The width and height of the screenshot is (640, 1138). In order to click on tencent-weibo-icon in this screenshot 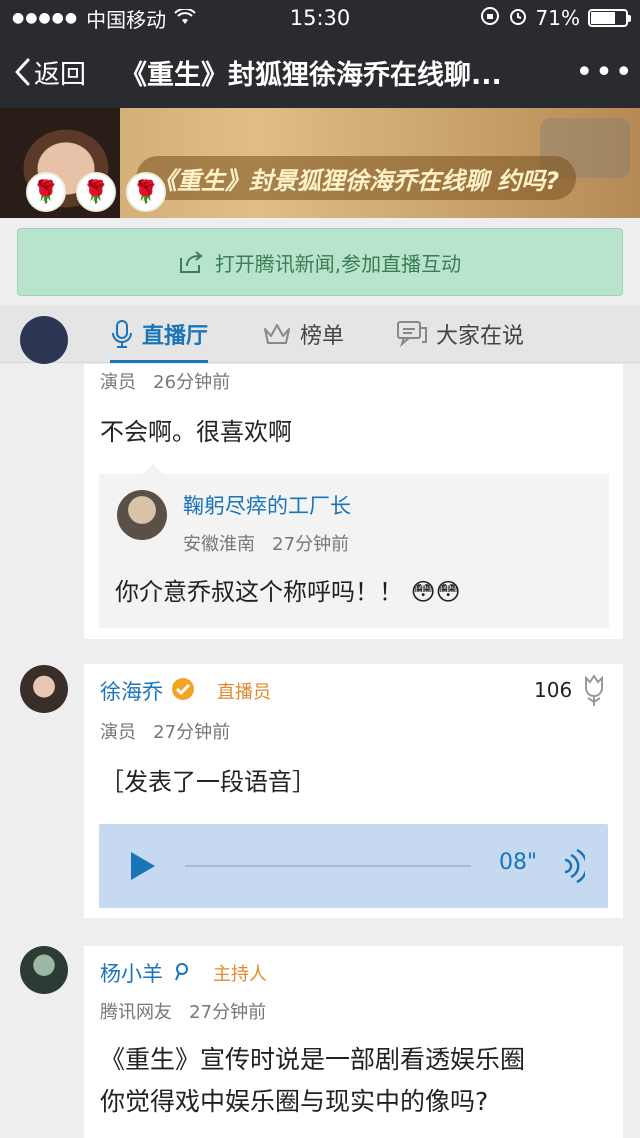, I will do `click(181, 973)`.